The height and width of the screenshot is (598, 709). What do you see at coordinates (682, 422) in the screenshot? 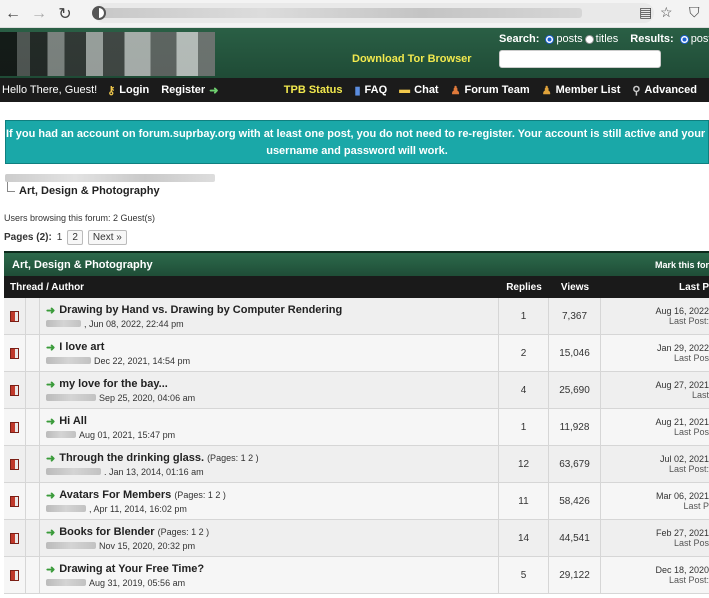
I see `last-post-date: Aug 21, 2021` at bounding box center [682, 422].